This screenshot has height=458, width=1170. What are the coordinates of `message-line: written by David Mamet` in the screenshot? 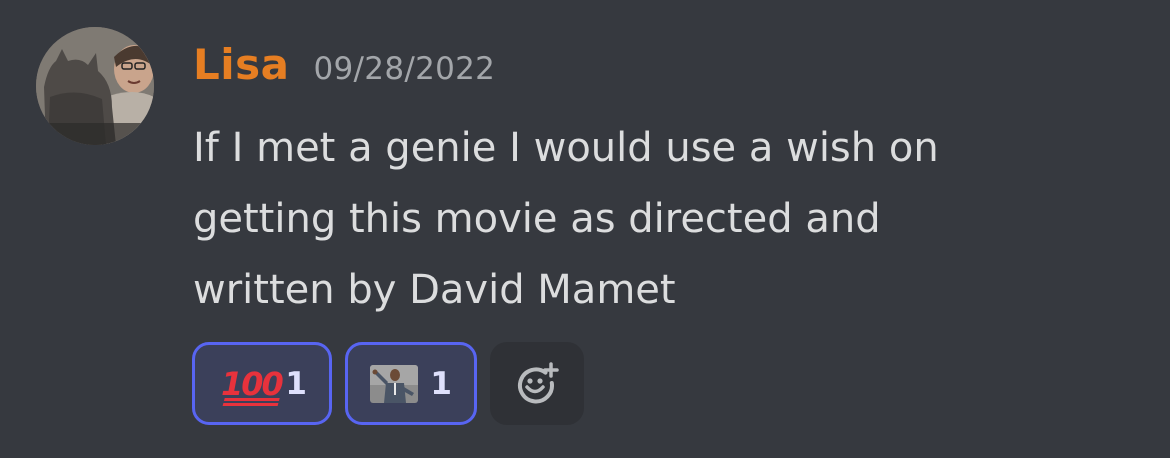 It's located at (434, 290).